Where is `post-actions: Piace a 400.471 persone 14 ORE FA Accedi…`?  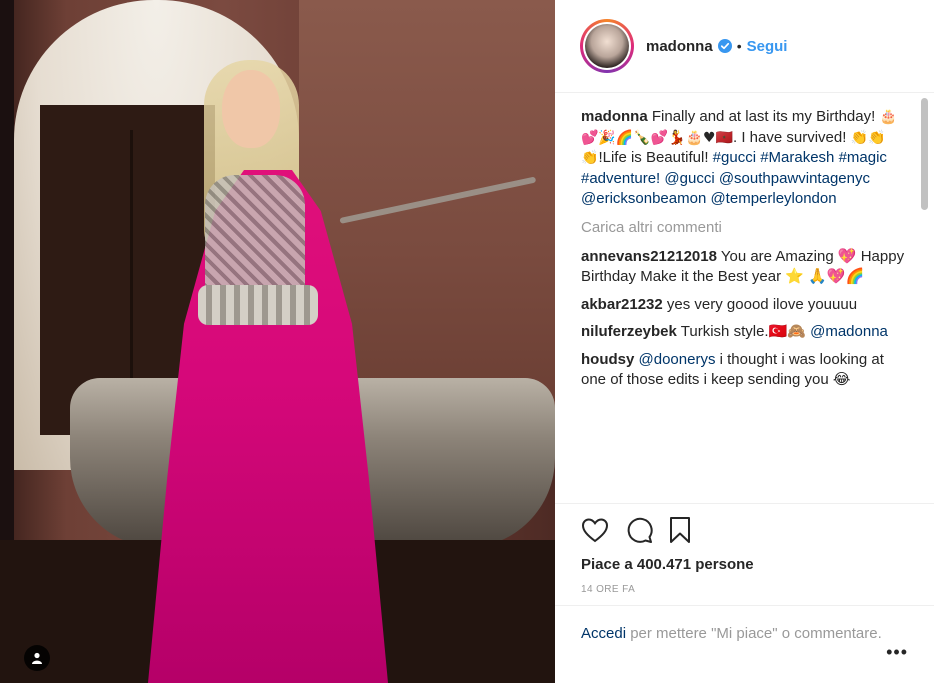 post-actions: Piace a 400.471 persone 14 ORE FA Accedi… is located at coordinates (744, 593).